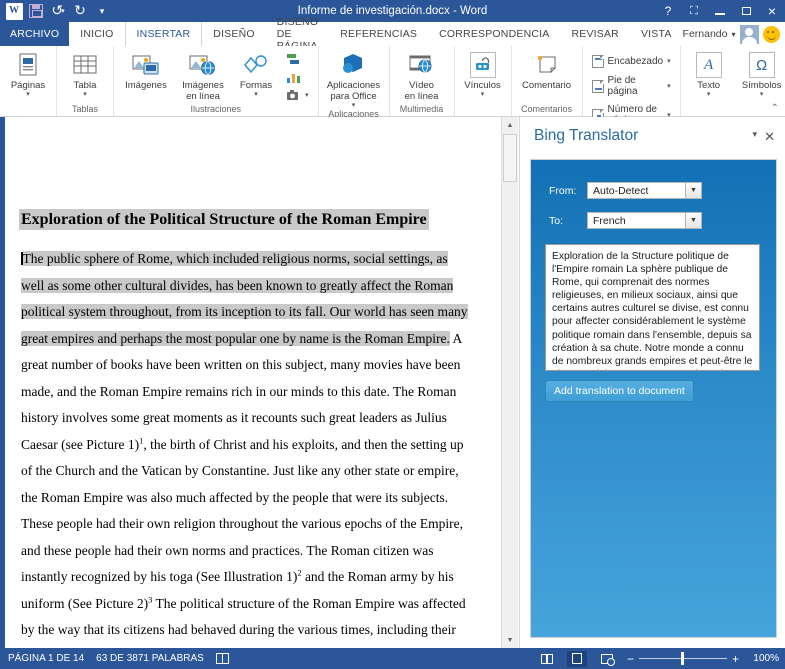  Describe the element at coordinates (233, 34) in the screenshot. I see `tab-diseno: DISEÑO` at that location.